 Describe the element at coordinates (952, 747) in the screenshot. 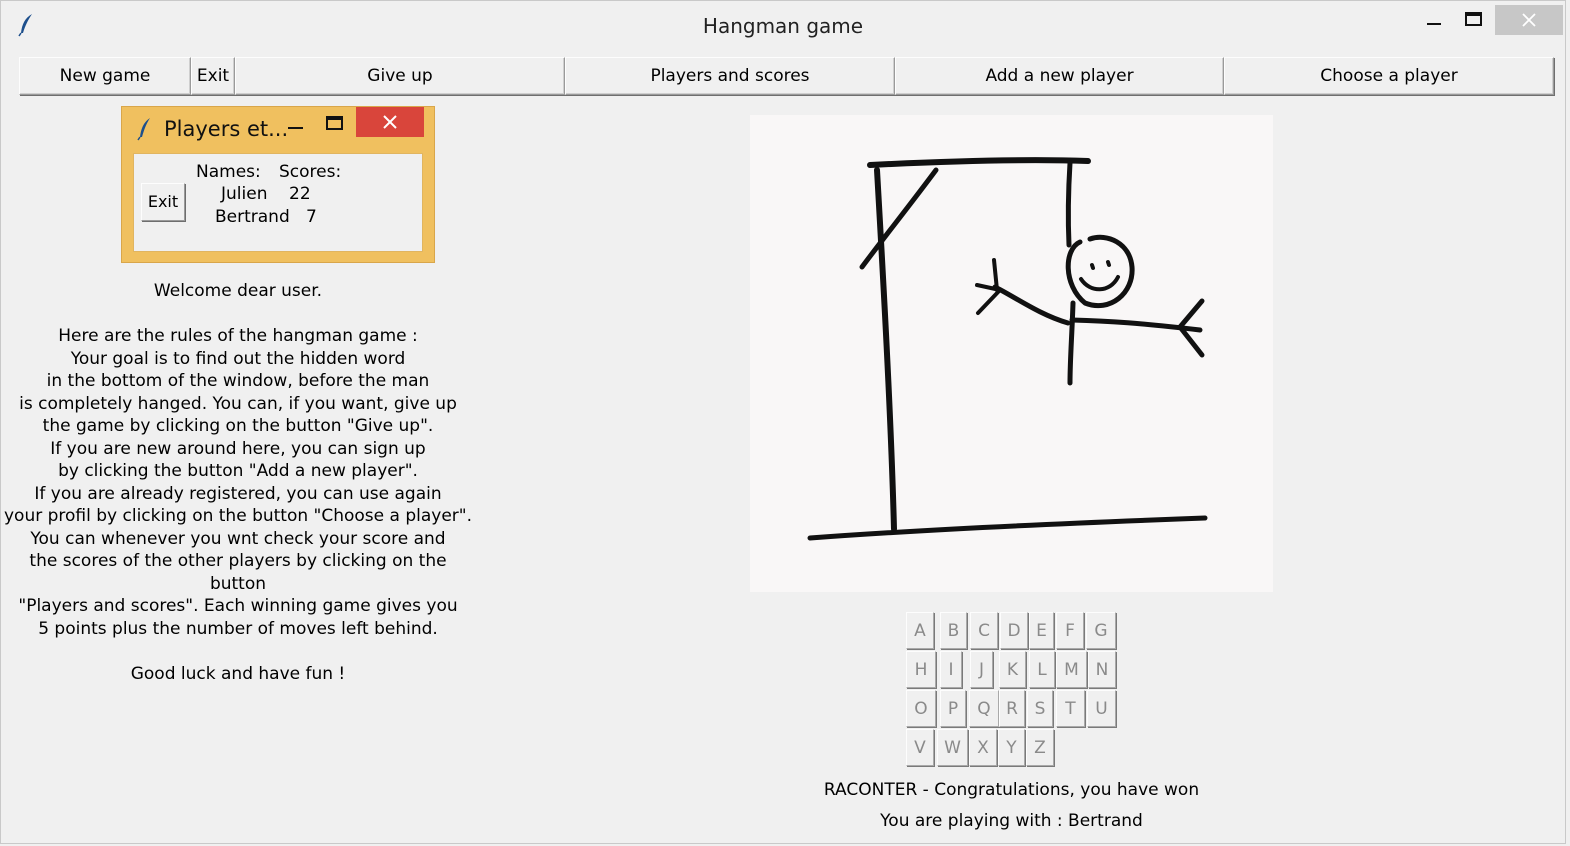

I see `letter-key: W` at that location.